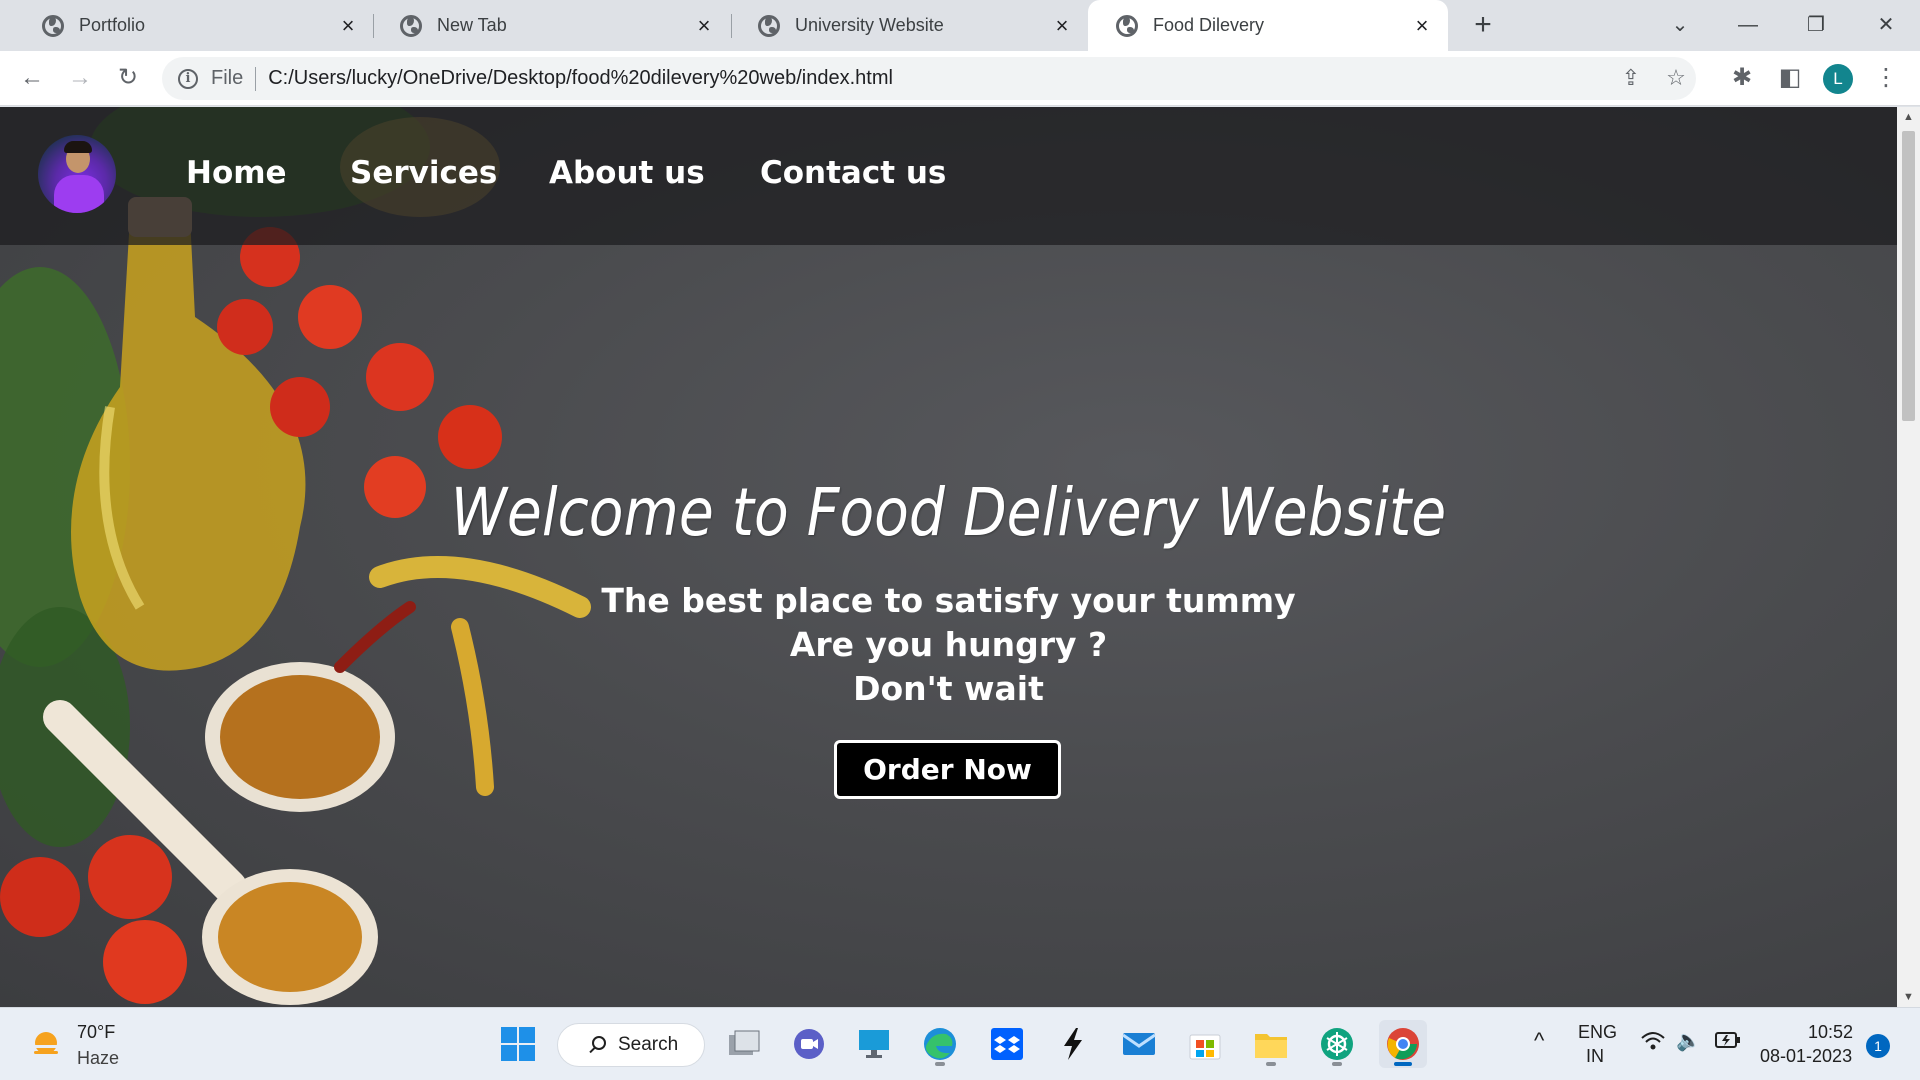 The image size is (1920, 1080). Describe the element at coordinates (940, 1044) in the screenshot. I see `edge-browser-icon` at that location.